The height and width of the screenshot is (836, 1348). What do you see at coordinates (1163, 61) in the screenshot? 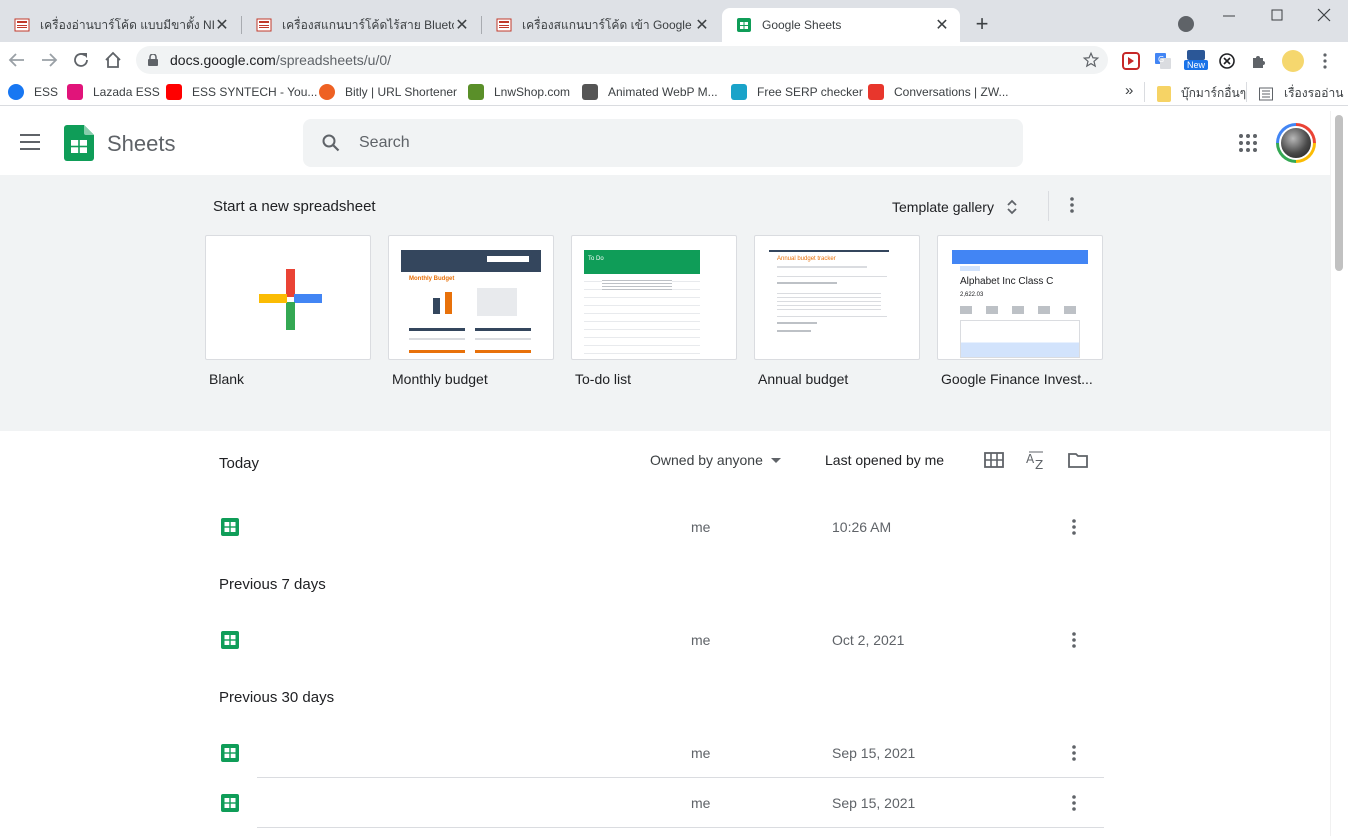
I see `google-translate-icon: G` at bounding box center [1163, 61].